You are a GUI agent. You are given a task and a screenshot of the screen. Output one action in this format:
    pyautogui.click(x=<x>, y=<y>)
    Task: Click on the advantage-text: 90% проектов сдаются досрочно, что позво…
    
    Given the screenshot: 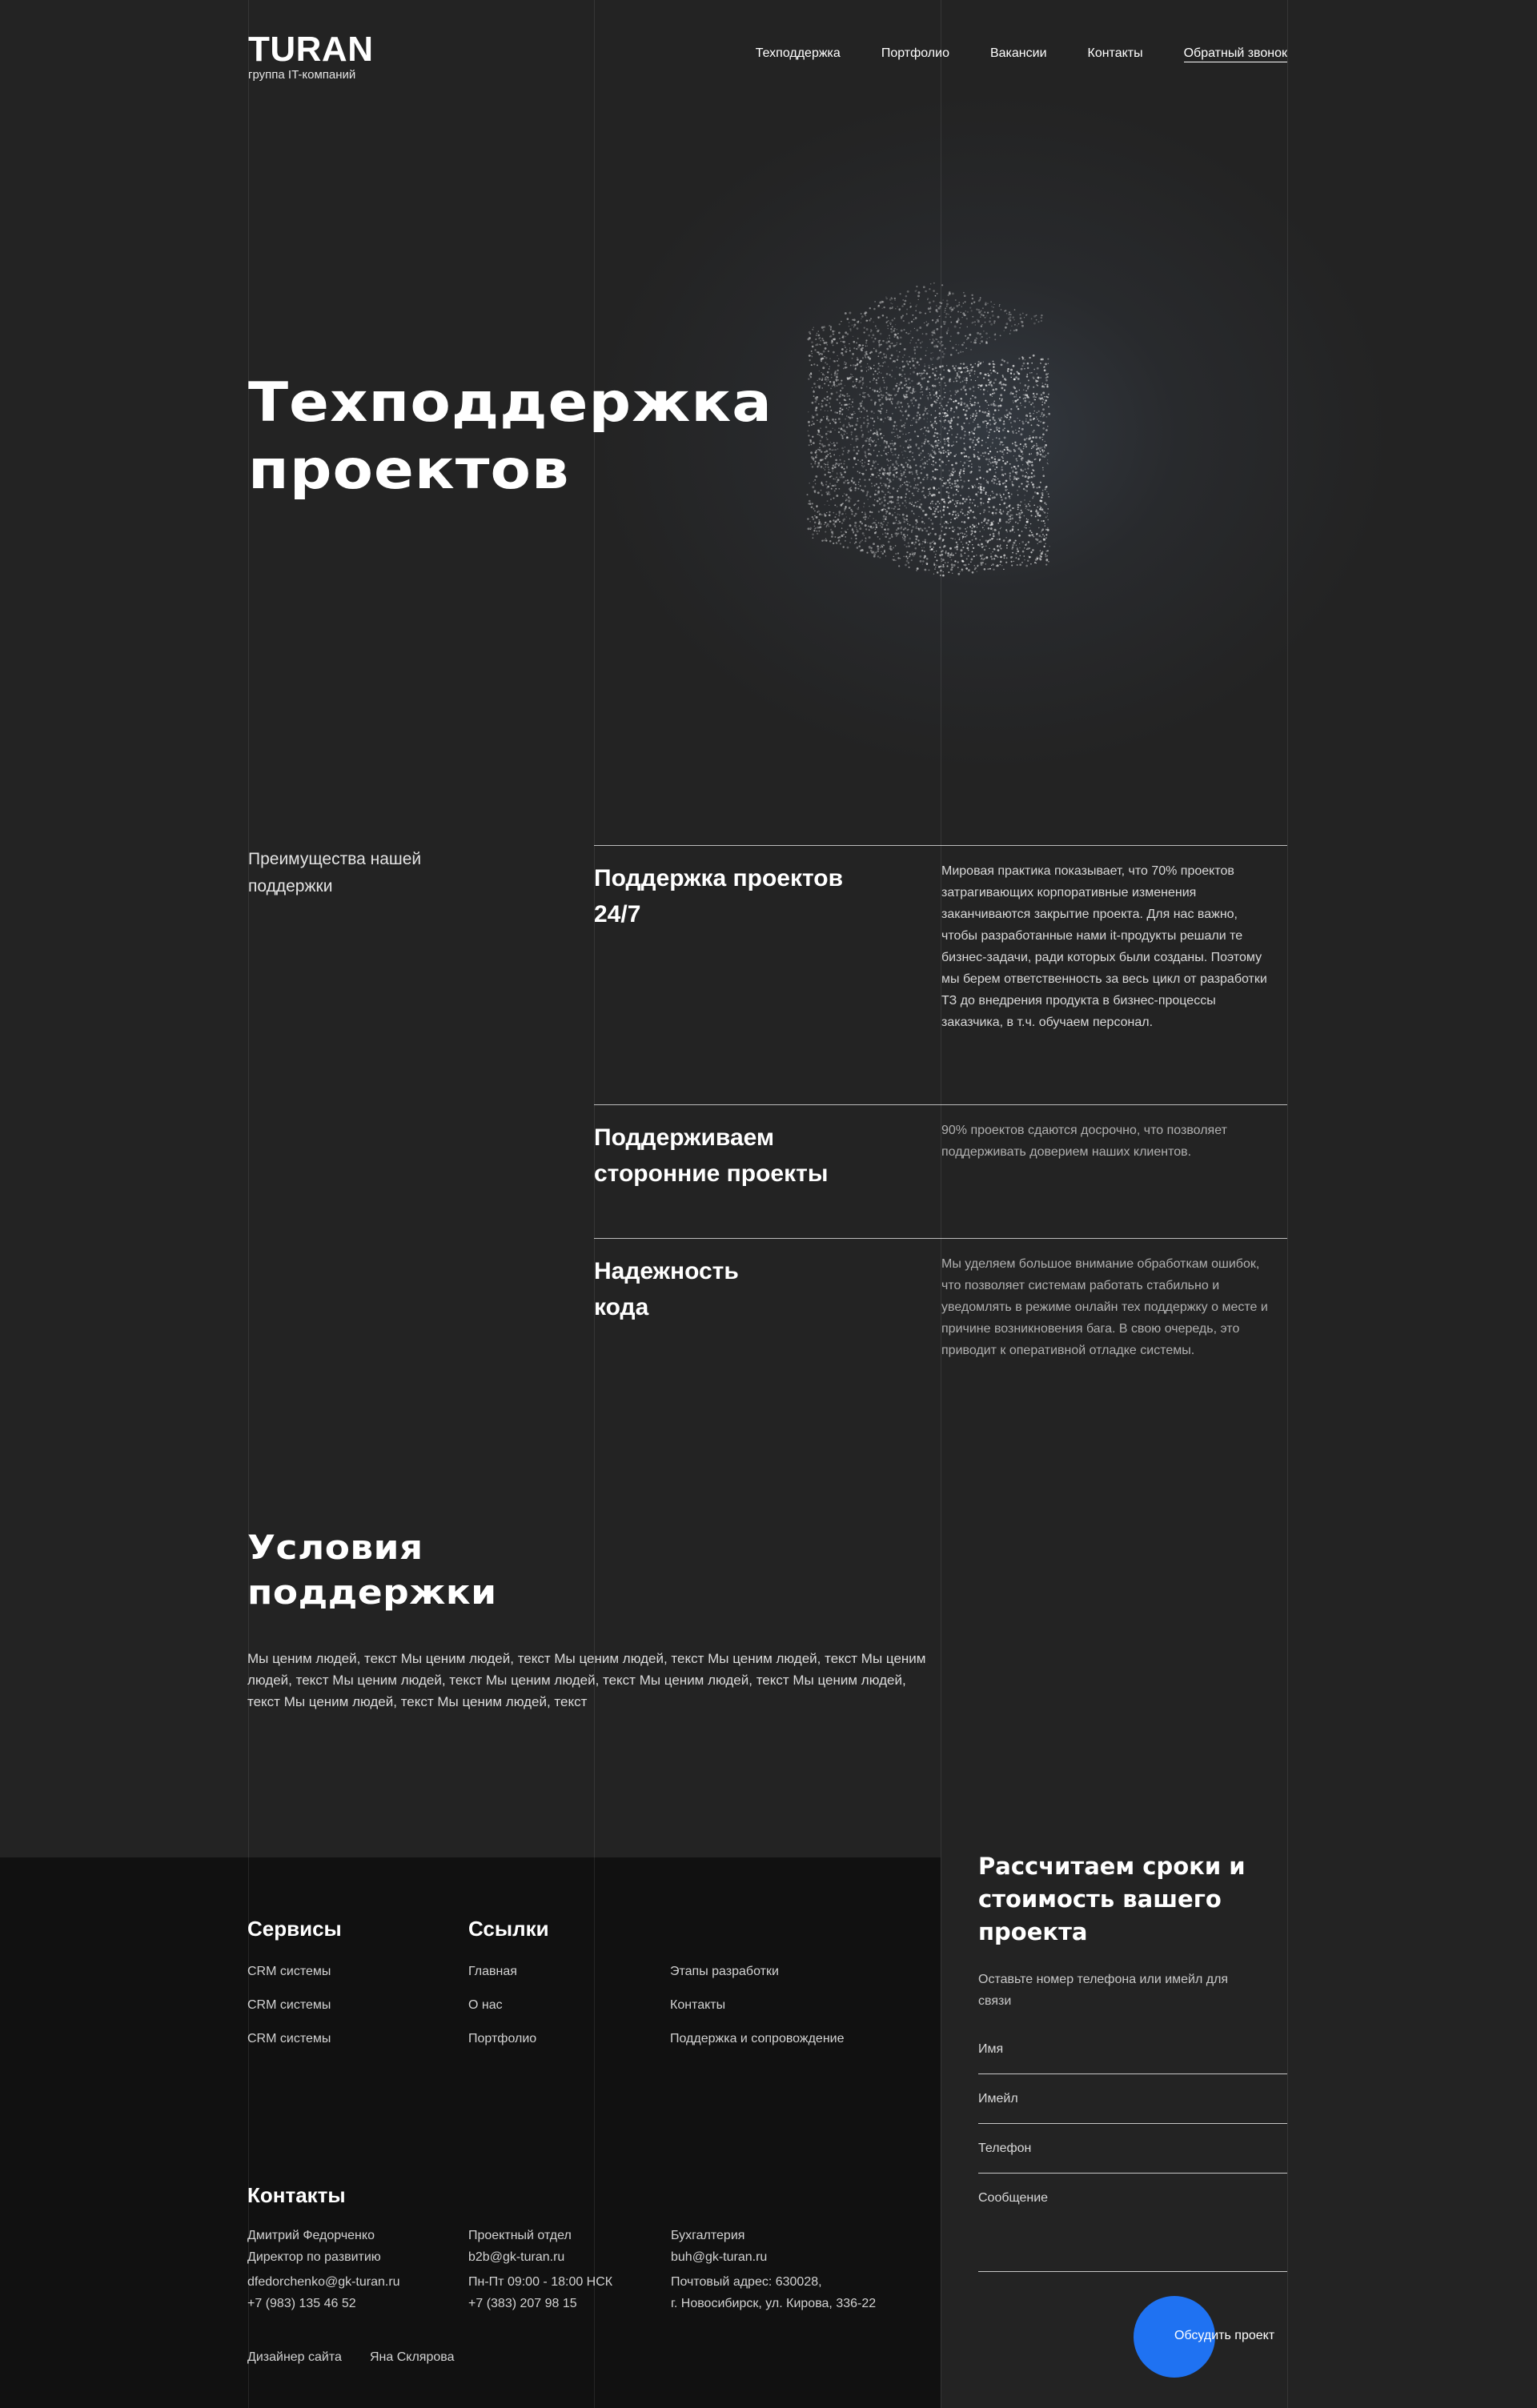 What is the action you would take?
    pyautogui.click(x=1084, y=1141)
    